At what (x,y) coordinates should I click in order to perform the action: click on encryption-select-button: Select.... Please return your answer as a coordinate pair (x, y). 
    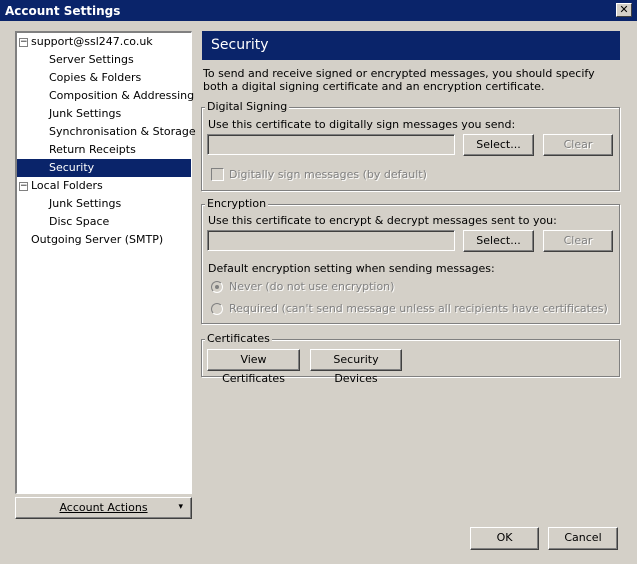
    Looking at the image, I should click on (498, 241).